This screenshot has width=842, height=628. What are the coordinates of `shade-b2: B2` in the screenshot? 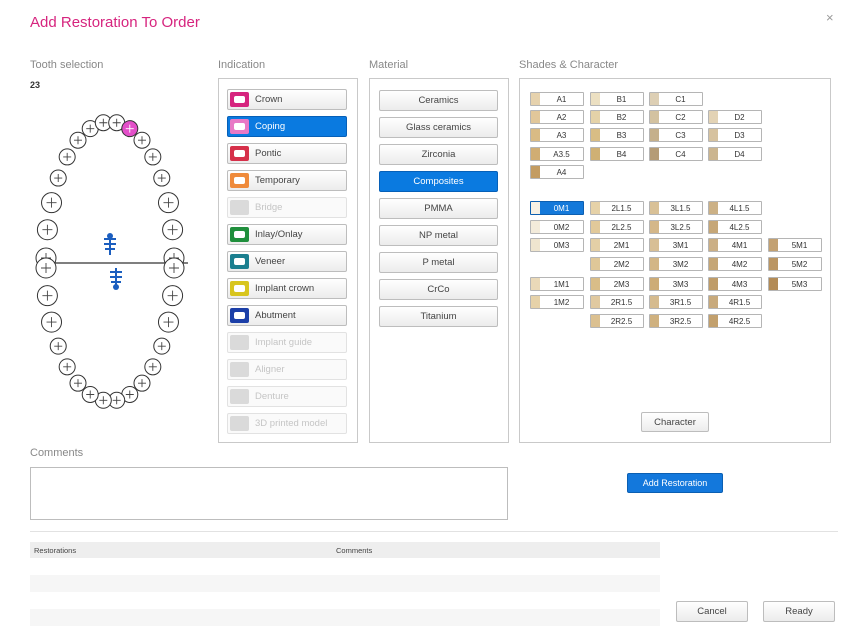 It's located at (617, 117).